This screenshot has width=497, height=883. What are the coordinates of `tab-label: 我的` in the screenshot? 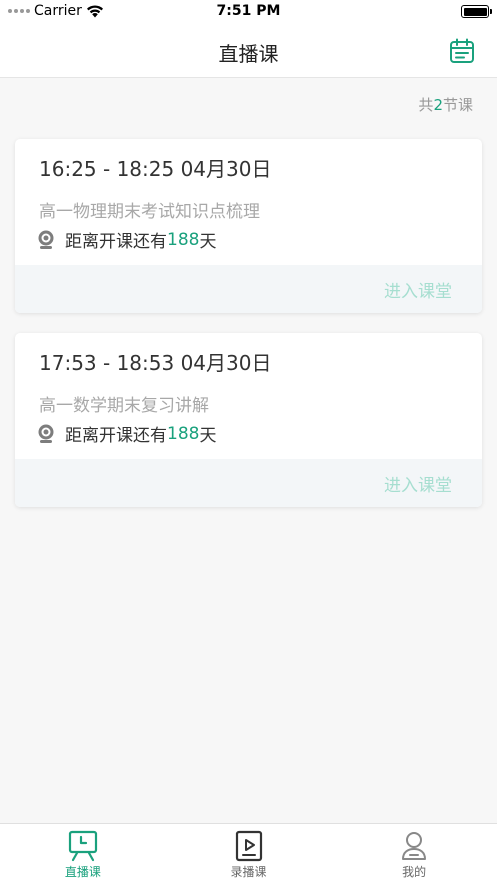 It's located at (414, 872).